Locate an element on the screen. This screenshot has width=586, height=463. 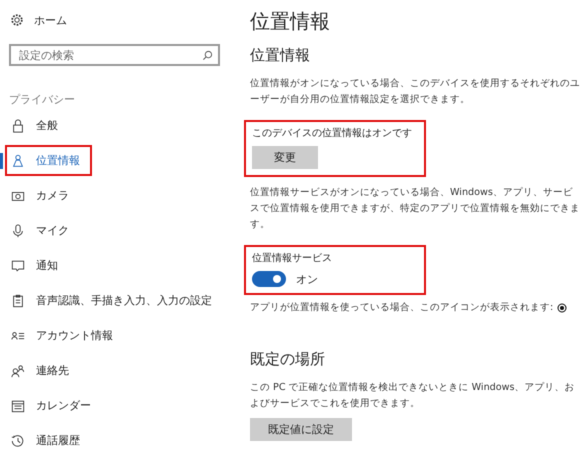
toggle-label: 位置情報サービス is located at coordinates (292, 258).